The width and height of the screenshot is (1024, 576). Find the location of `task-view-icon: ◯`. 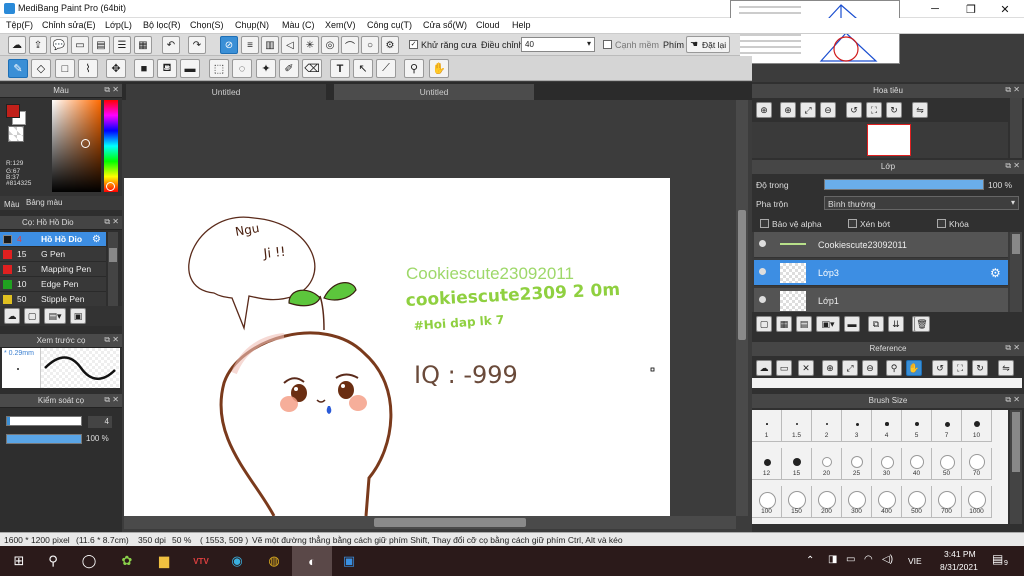

task-view-icon: ◯ is located at coordinates (89, 561).